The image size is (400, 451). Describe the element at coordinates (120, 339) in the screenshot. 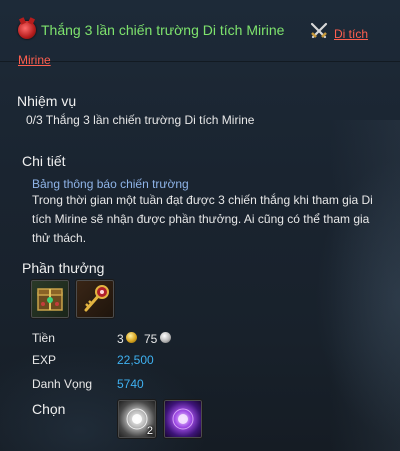

I see `money-gold-amount: 3` at that location.